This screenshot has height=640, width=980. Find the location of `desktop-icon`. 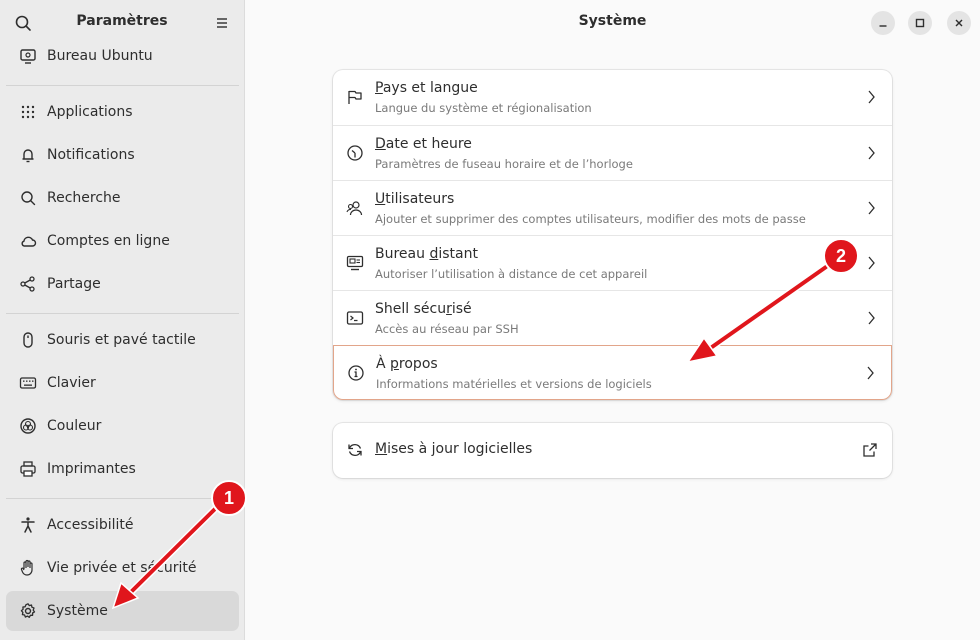

desktop-icon is located at coordinates (28, 56).